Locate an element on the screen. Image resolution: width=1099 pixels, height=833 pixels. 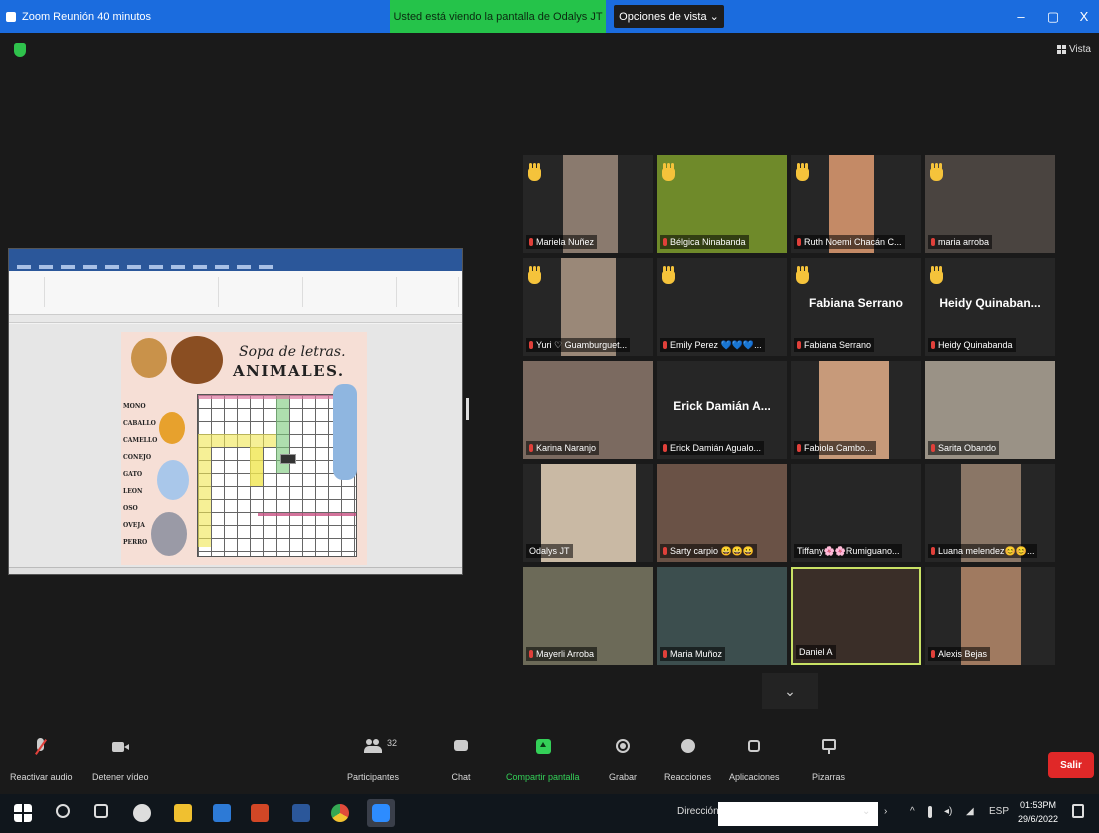
chrome-icon is located at coordinates (340, 813).